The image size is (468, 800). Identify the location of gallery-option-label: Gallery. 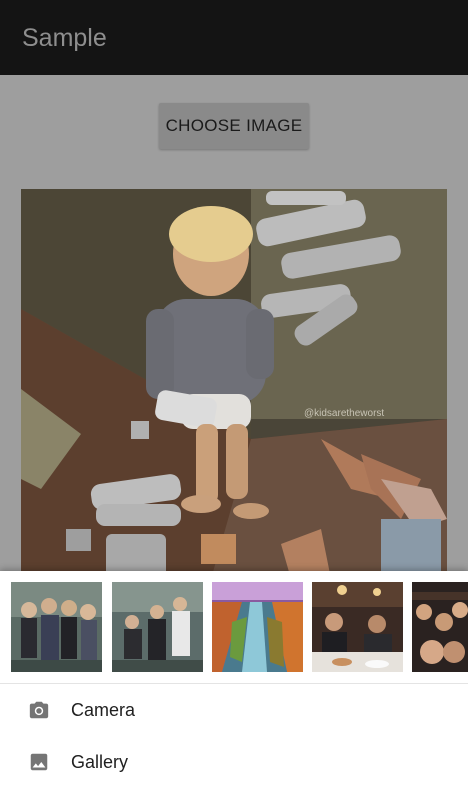
(100, 761).